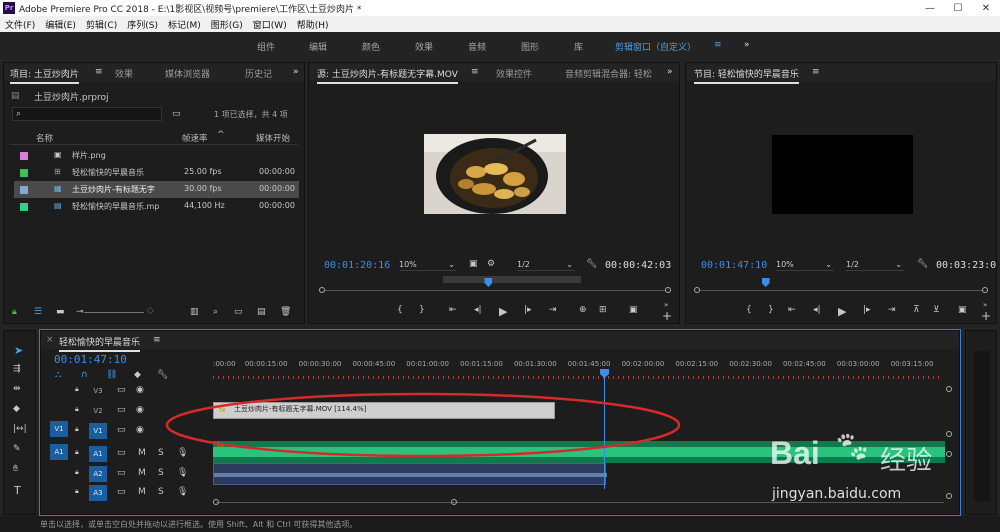 This screenshot has height=532, width=1000. I want to click on tab-source: 源: 土豆炒肉片-有标题无字幕.MOV, so click(387, 75).